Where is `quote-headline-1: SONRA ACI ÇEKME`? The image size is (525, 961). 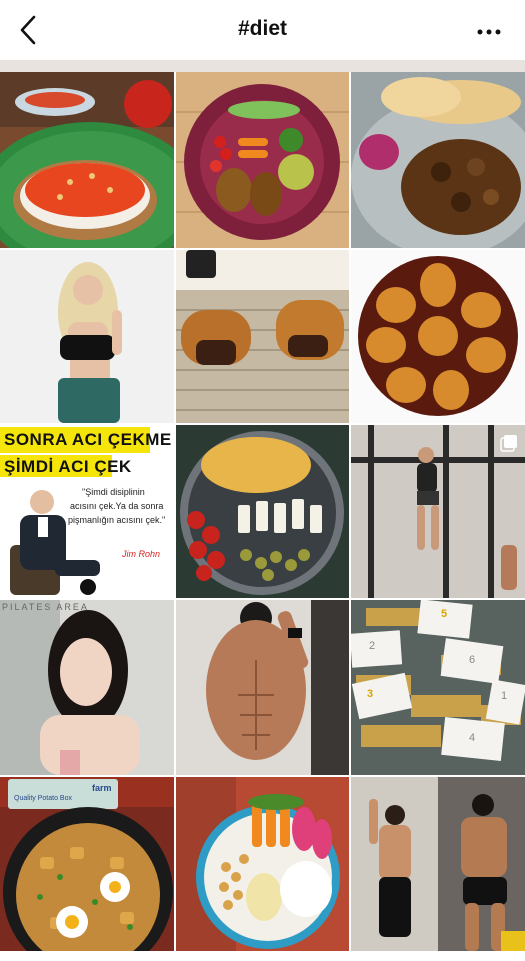 quote-headline-1: SONRA ACI ÇEKME is located at coordinates (88, 439).